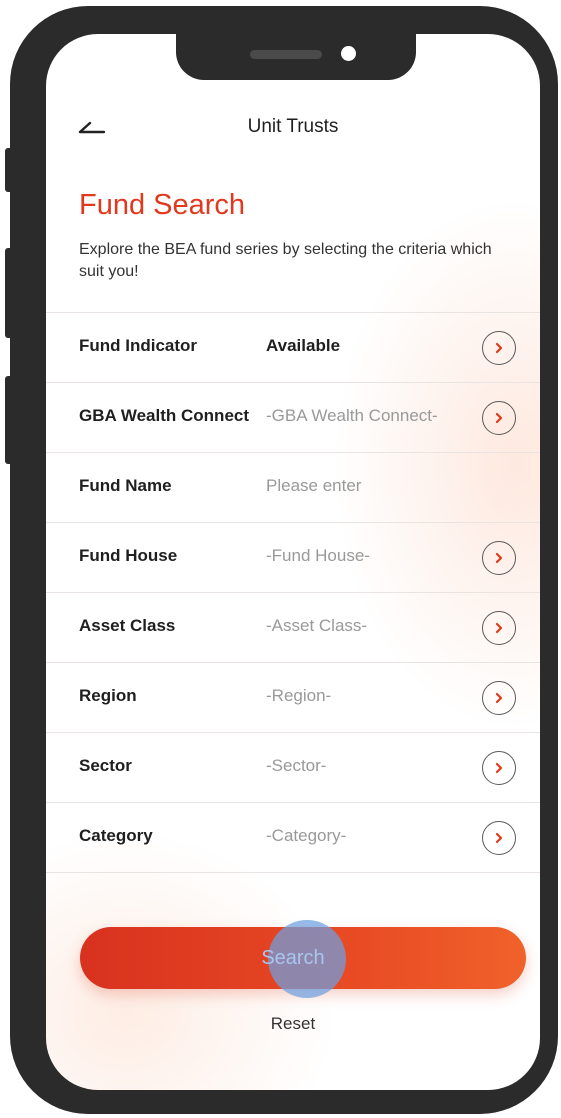 The image size is (561, 1118). I want to click on field-category: Category -Category-, so click(293, 838).